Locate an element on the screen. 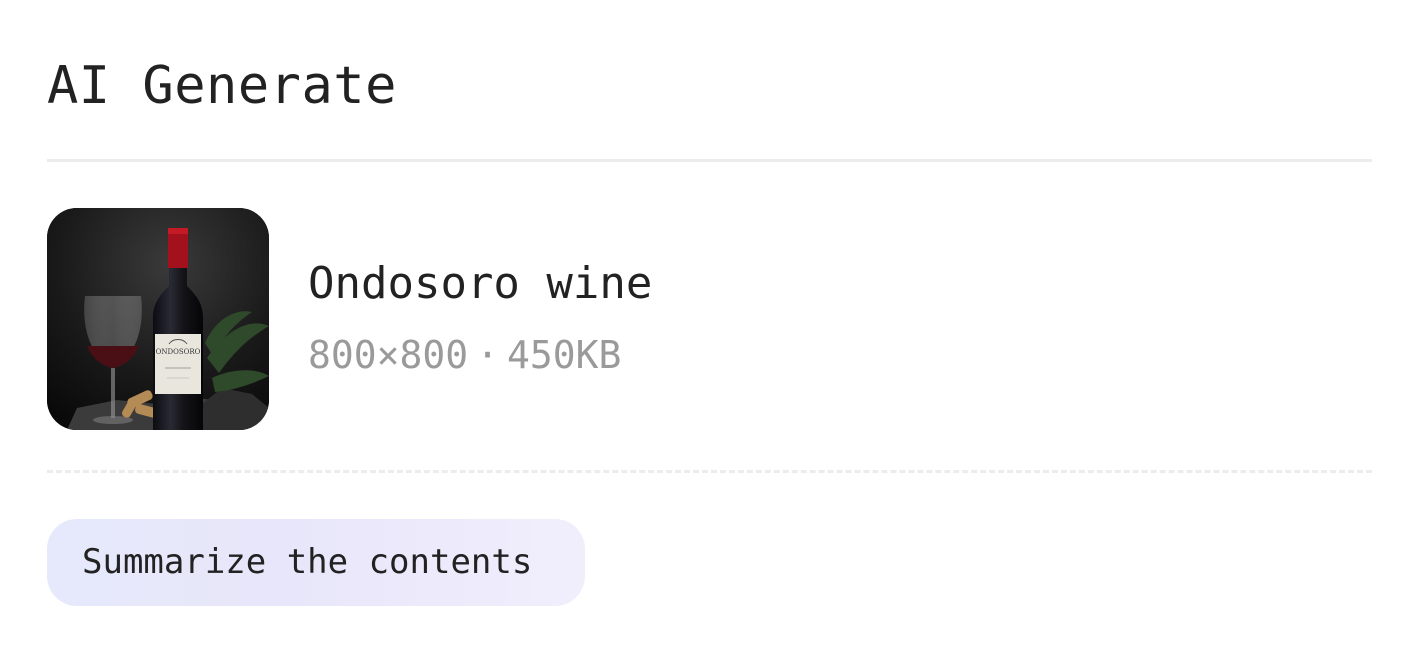 The width and height of the screenshot is (1420, 670). suggestion-label: Summarize the contents is located at coordinates (307, 562).